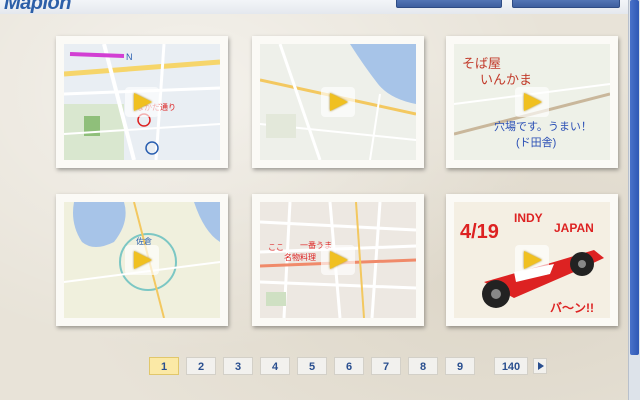 The height and width of the screenshot is (400, 640). Describe the element at coordinates (572, 308) in the screenshot. I see `svg-text: バ〜ン!!` at that location.